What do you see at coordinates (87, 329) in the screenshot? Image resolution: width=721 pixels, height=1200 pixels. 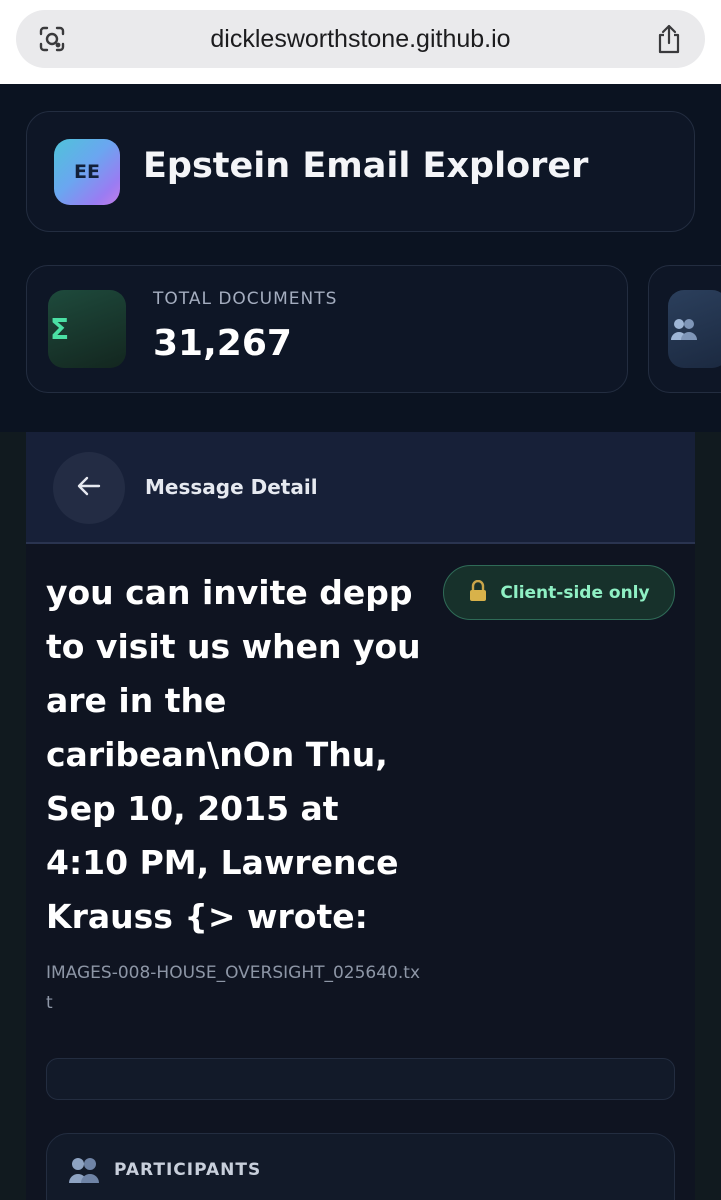 I see `sigma-icon: Σ` at bounding box center [87, 329].